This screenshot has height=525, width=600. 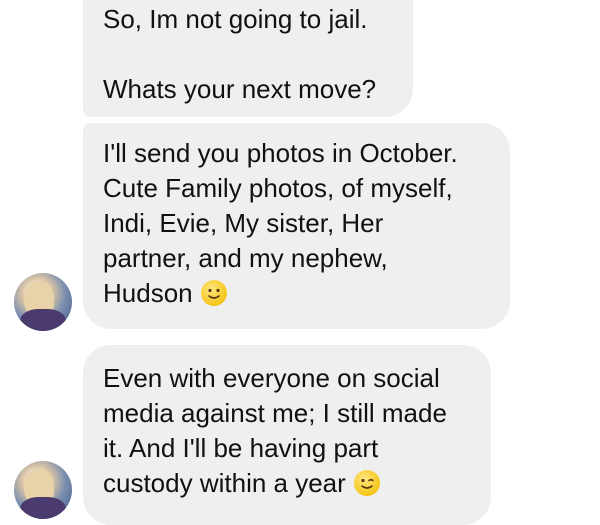 I want to click on message-text: Hudson, so click(x=148, y=293).